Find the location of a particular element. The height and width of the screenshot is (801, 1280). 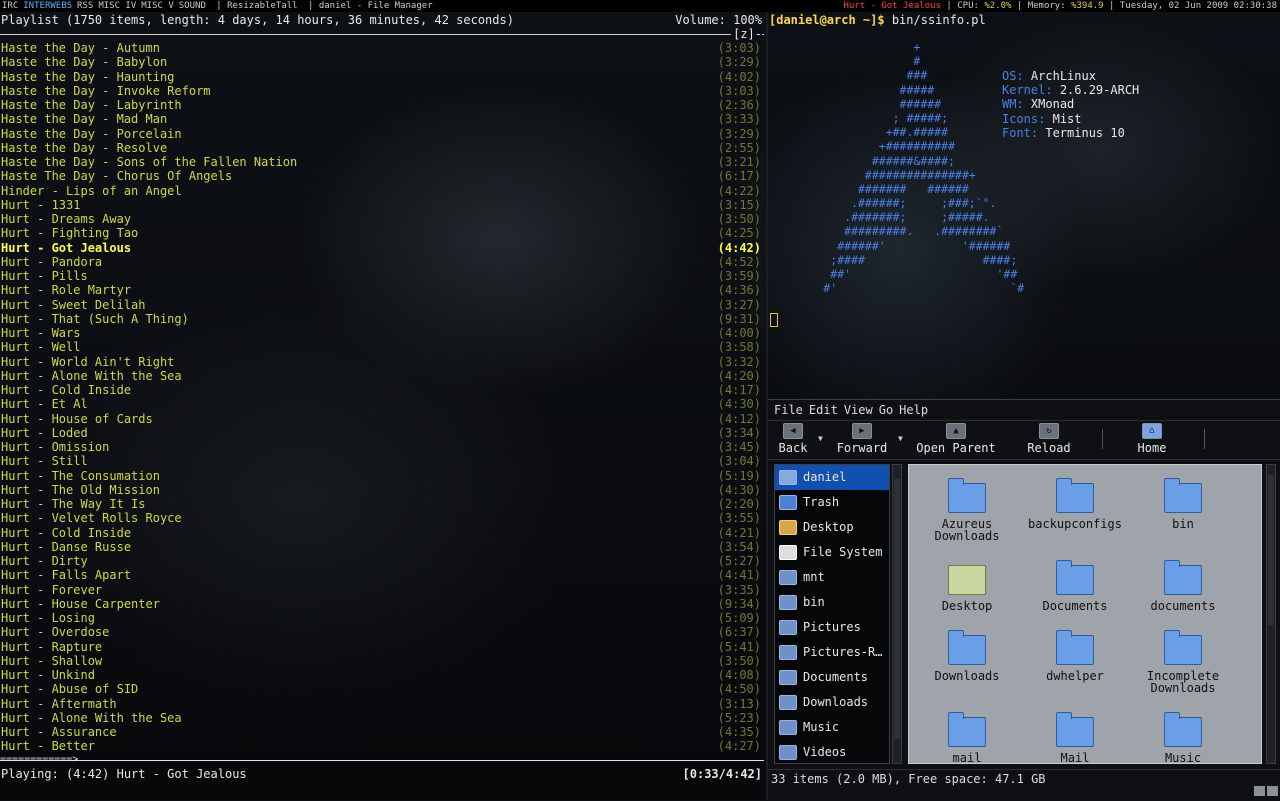

playlist-row: Haste the Day - Porcelain (3:29) is located at coordinates (383, 134).